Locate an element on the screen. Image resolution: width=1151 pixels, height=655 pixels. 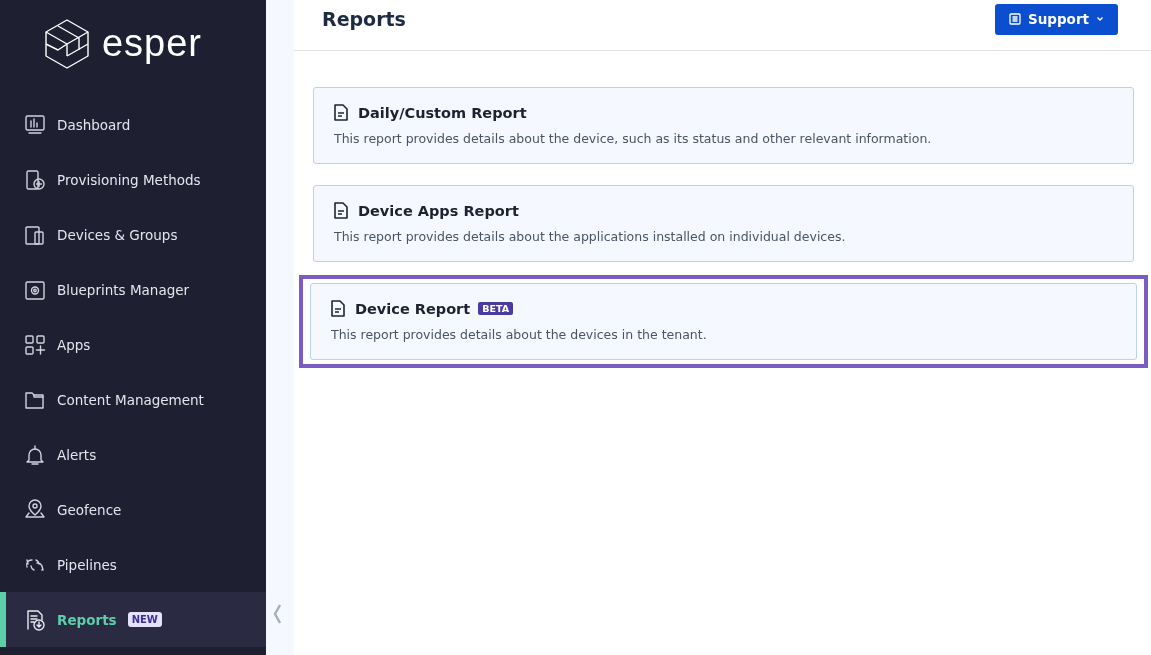
sidebar-item: Reports NEW is located at coordinates (133, 619).